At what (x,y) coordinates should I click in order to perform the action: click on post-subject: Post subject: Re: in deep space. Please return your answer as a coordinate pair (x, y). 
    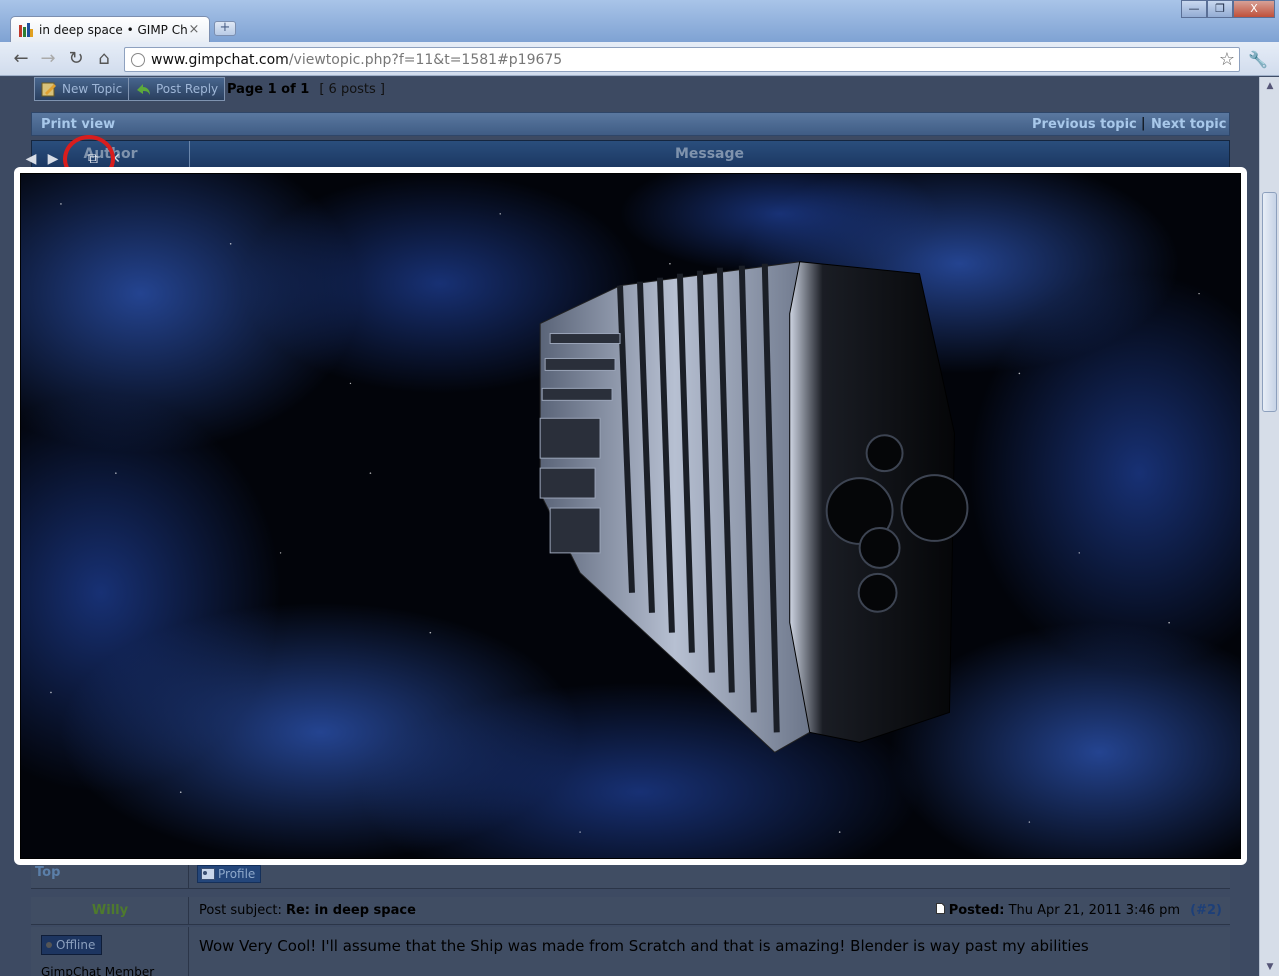
    Looking at the image, I should click on (307, 910).